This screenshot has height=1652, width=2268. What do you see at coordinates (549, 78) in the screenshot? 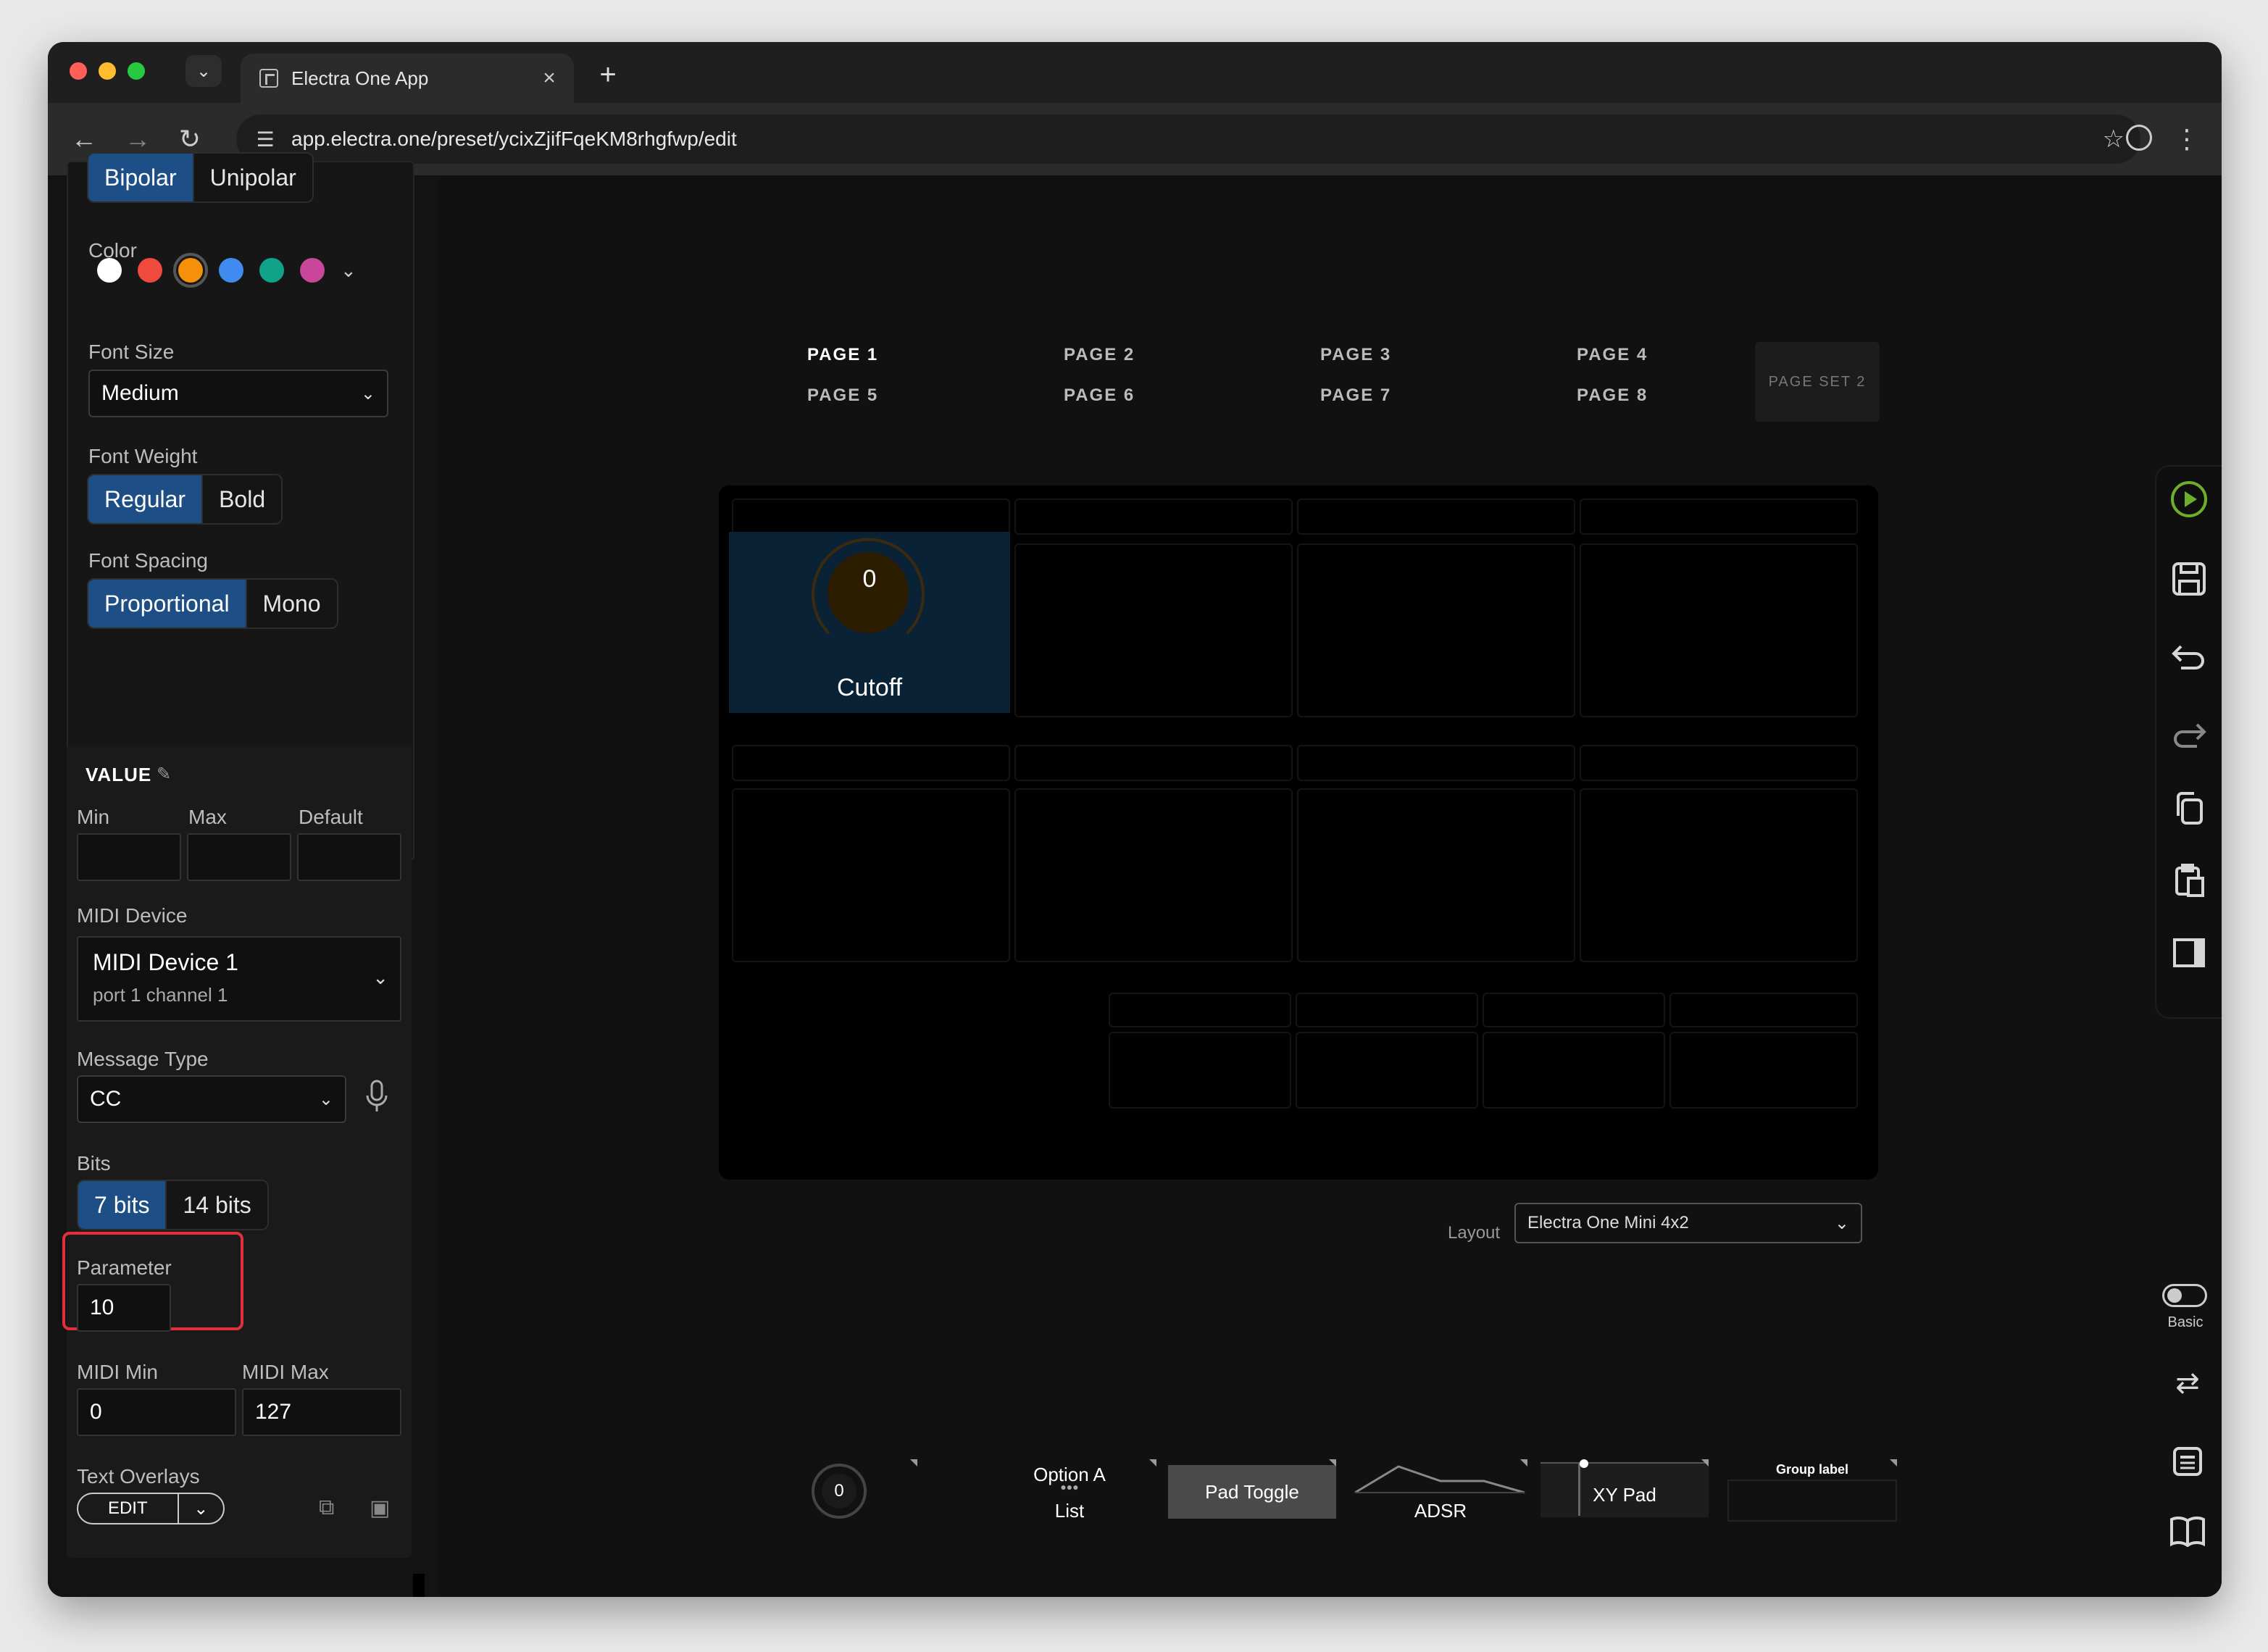
I see `tab-close-icon: ×` at bounding box center [549, 78].